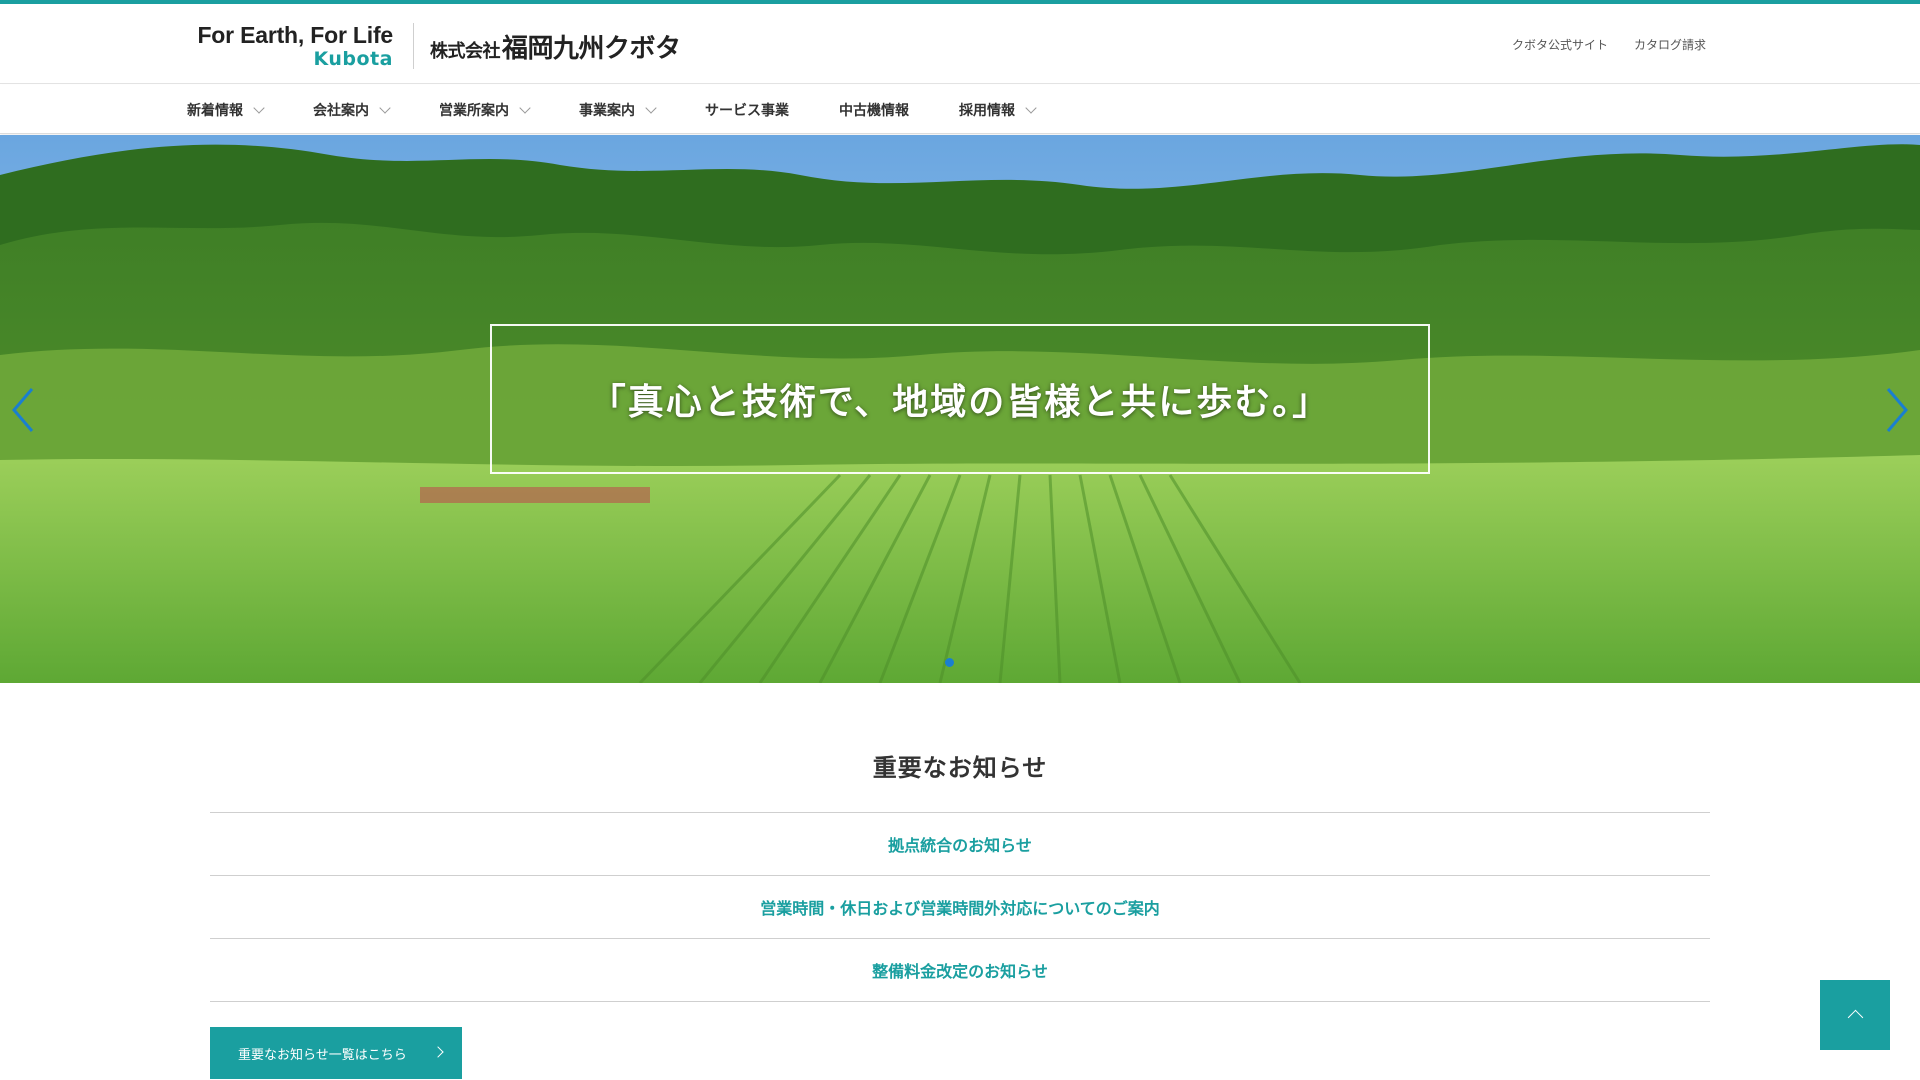  Describe the element at coordinates (1560, 44) in the screenshot. I see `kubota-official-link: クボタ公式サイト` at that location.